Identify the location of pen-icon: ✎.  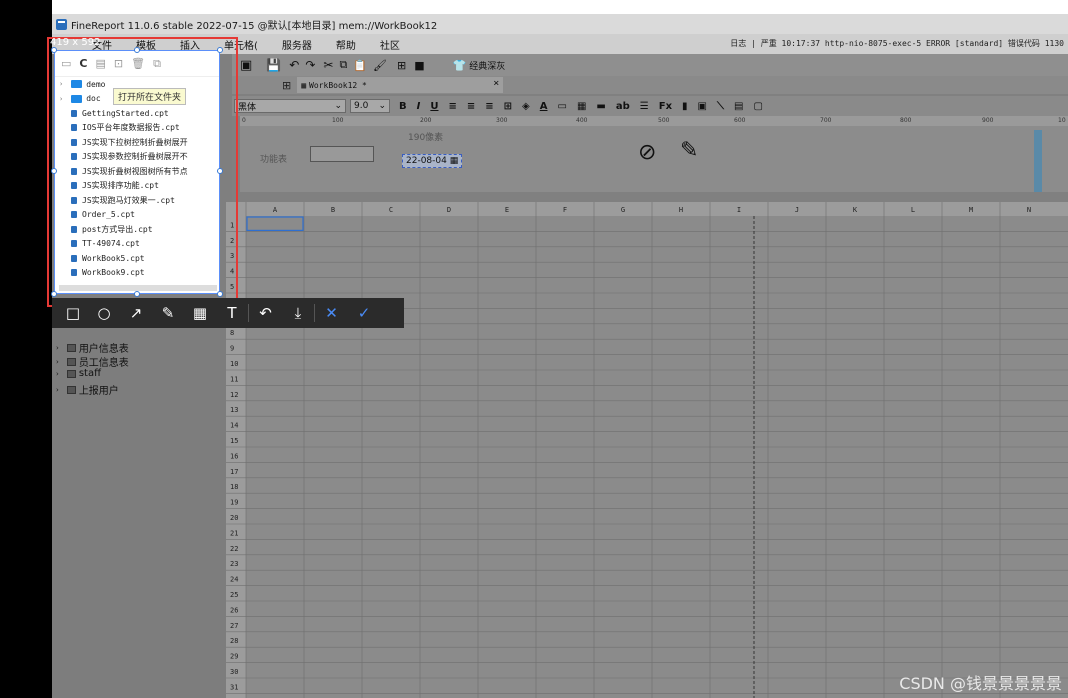
(168, 313).